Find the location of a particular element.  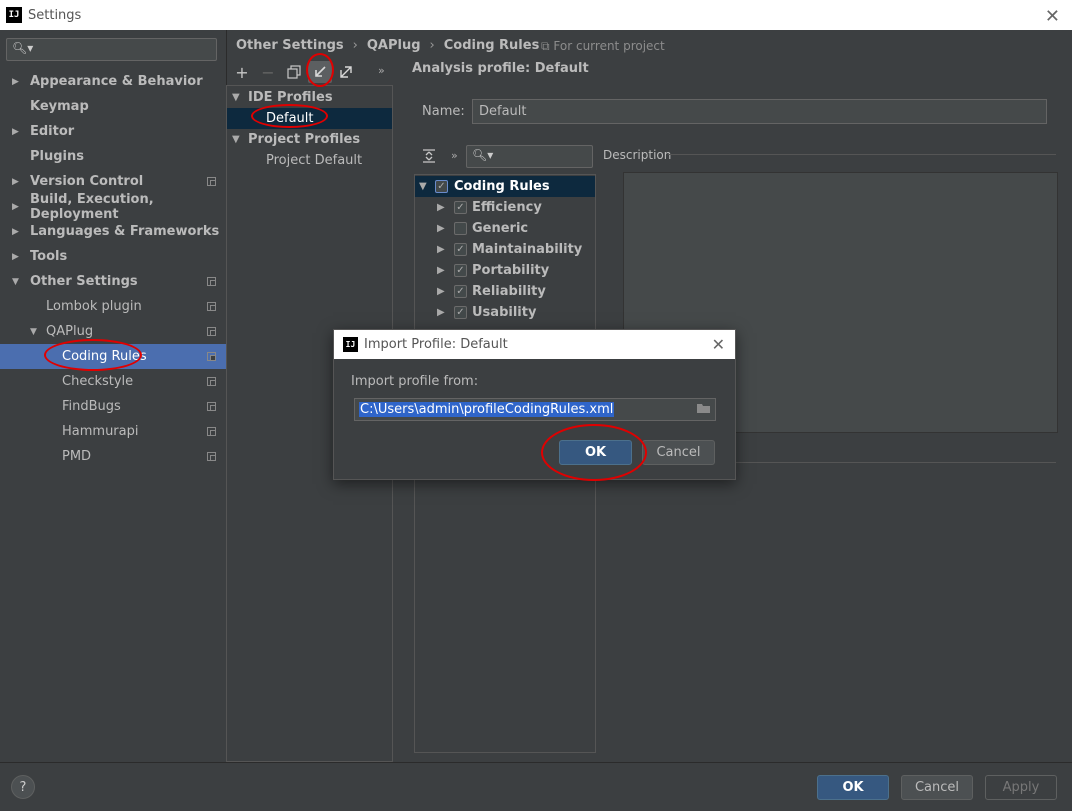

rule-item-coding-rules: ▼ ✓ Coding Rules is located at coordinates (505, 186).